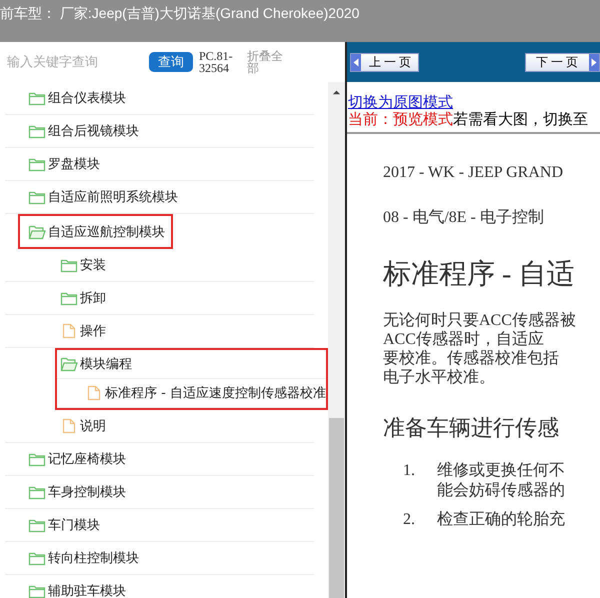 The width and height of the screenshot is (600, 598). I want to click on step-number: 2., so click(409, 520).